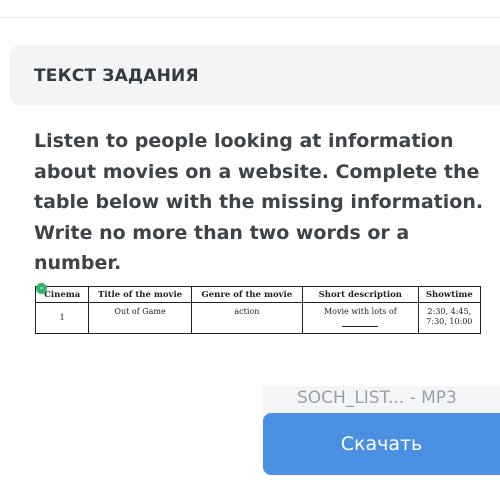 The width and height of the screenshot is (500, 493). What do you see at coordinates (140, 294) in the screenshot?
I see `col-header-title: Title of the movie` at bounding box center [140, 294].